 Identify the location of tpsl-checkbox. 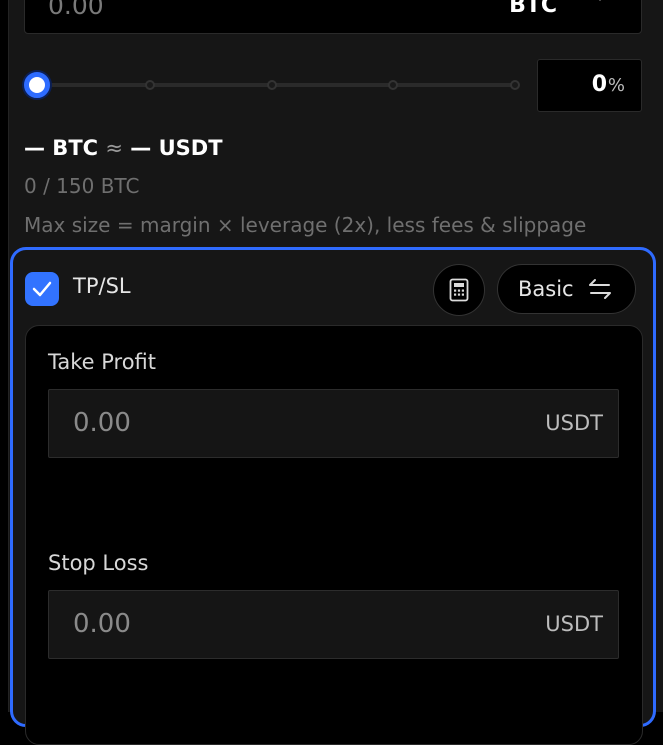
(42, 289).